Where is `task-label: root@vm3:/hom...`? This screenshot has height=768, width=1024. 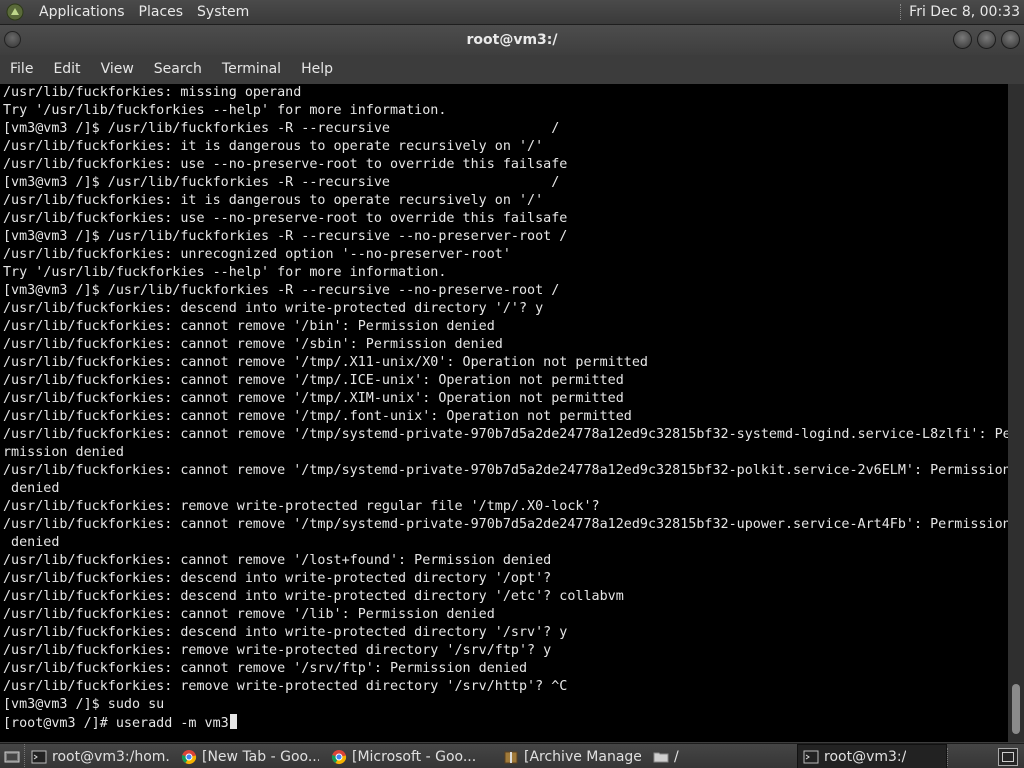 task-label: root@vm3:/hom... is located at coordinates (110, 756).